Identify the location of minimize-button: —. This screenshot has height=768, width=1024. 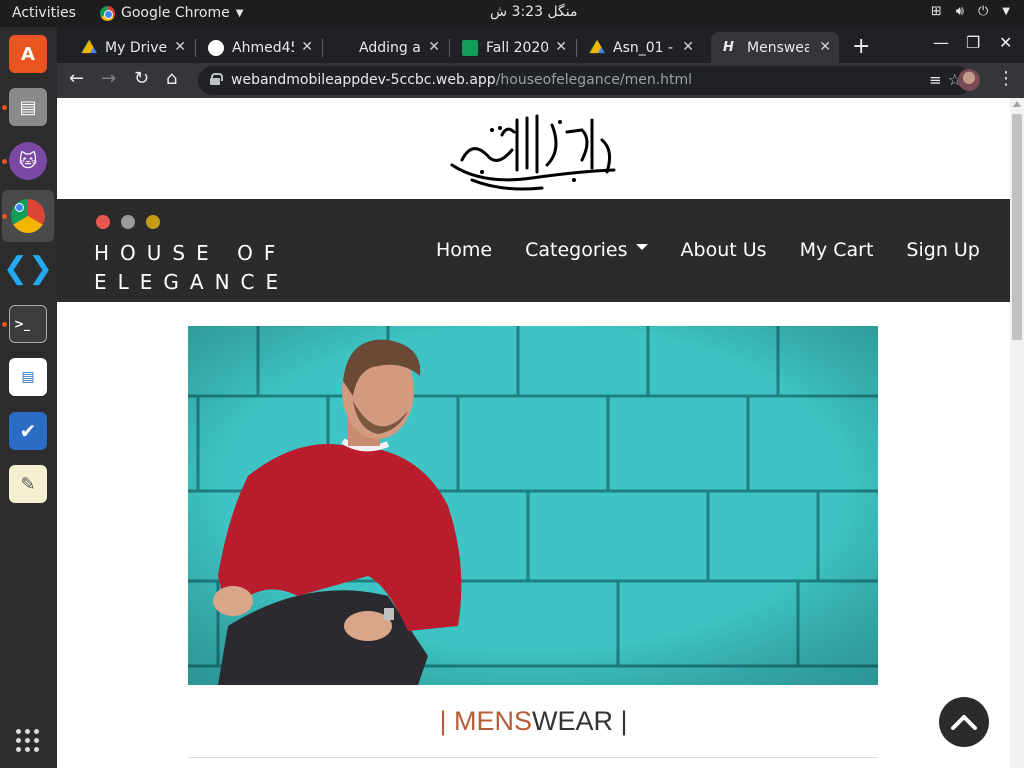
(941, 42).